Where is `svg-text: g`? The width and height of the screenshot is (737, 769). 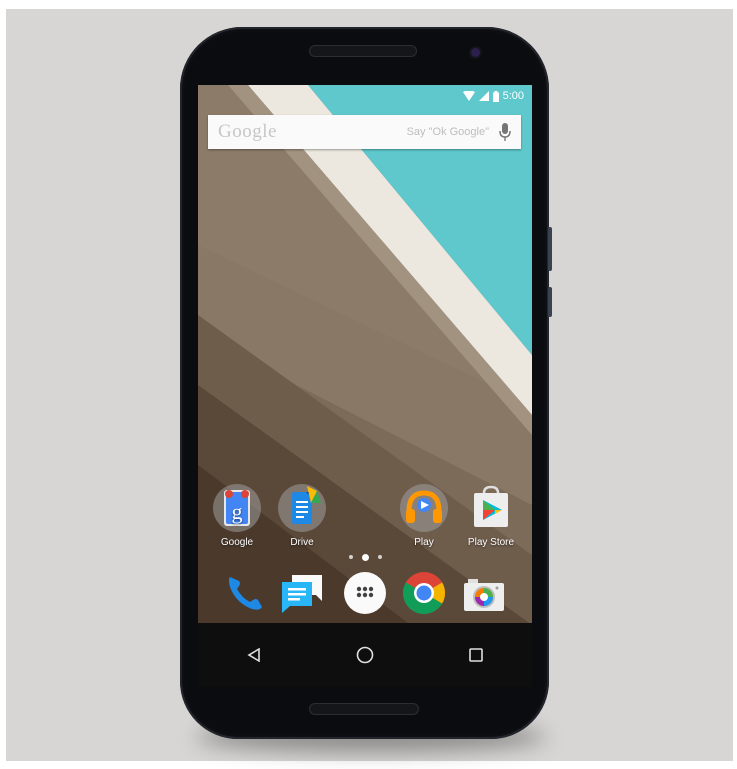
svg-text: g is located at coordinates (237, 511).